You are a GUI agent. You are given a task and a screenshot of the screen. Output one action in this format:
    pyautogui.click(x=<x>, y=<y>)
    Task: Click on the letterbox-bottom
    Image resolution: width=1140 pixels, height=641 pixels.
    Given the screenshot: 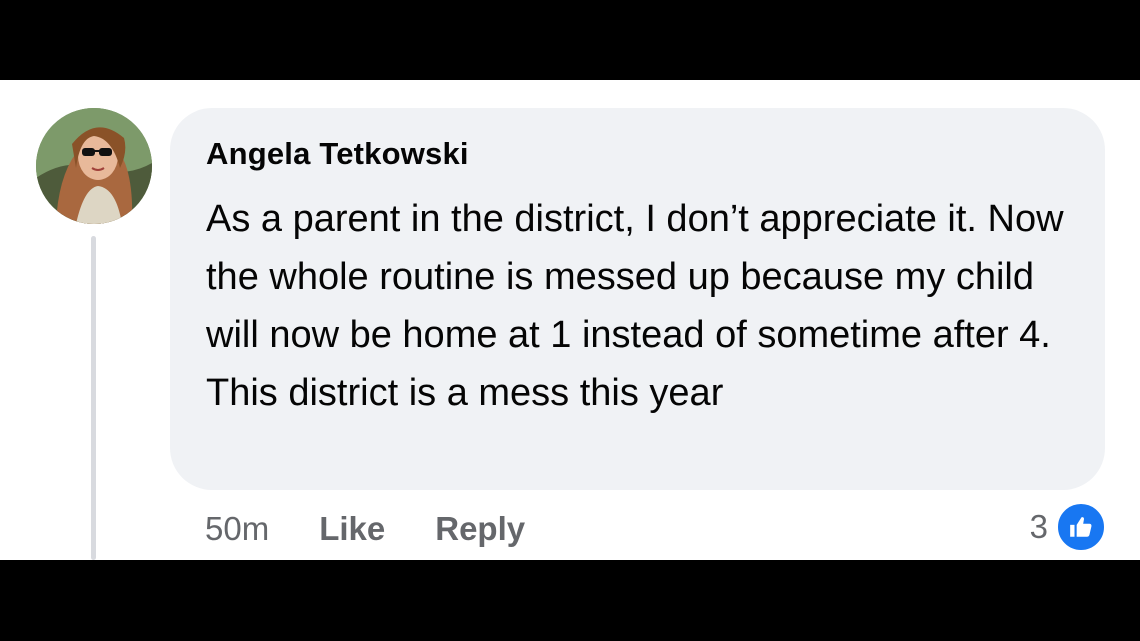 What is the action you would take?
    pyautogui.click(x=570, y=600)
    